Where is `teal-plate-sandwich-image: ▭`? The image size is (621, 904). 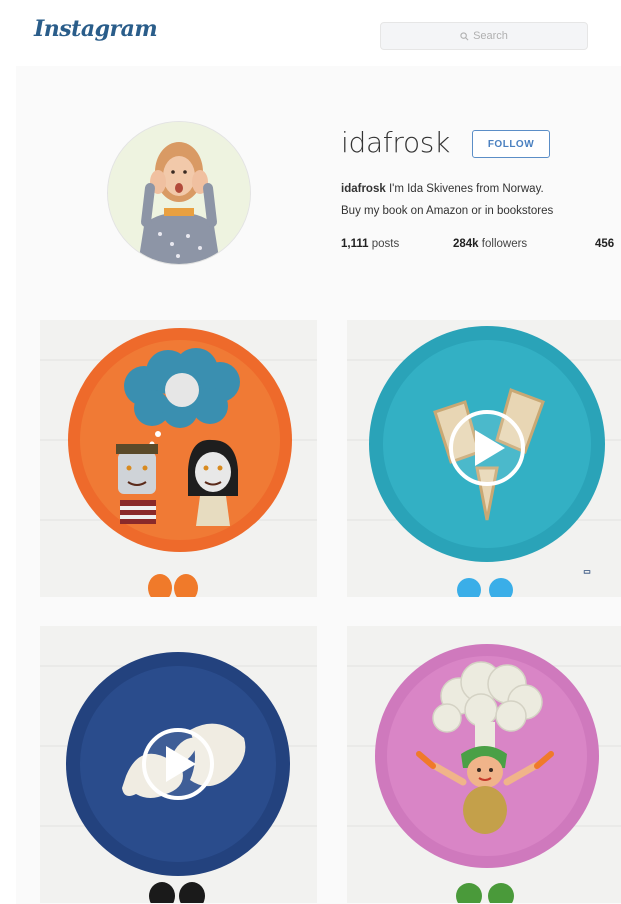 teal-plate-sandwich-image: ▭ is located at coordinates (484, 458).